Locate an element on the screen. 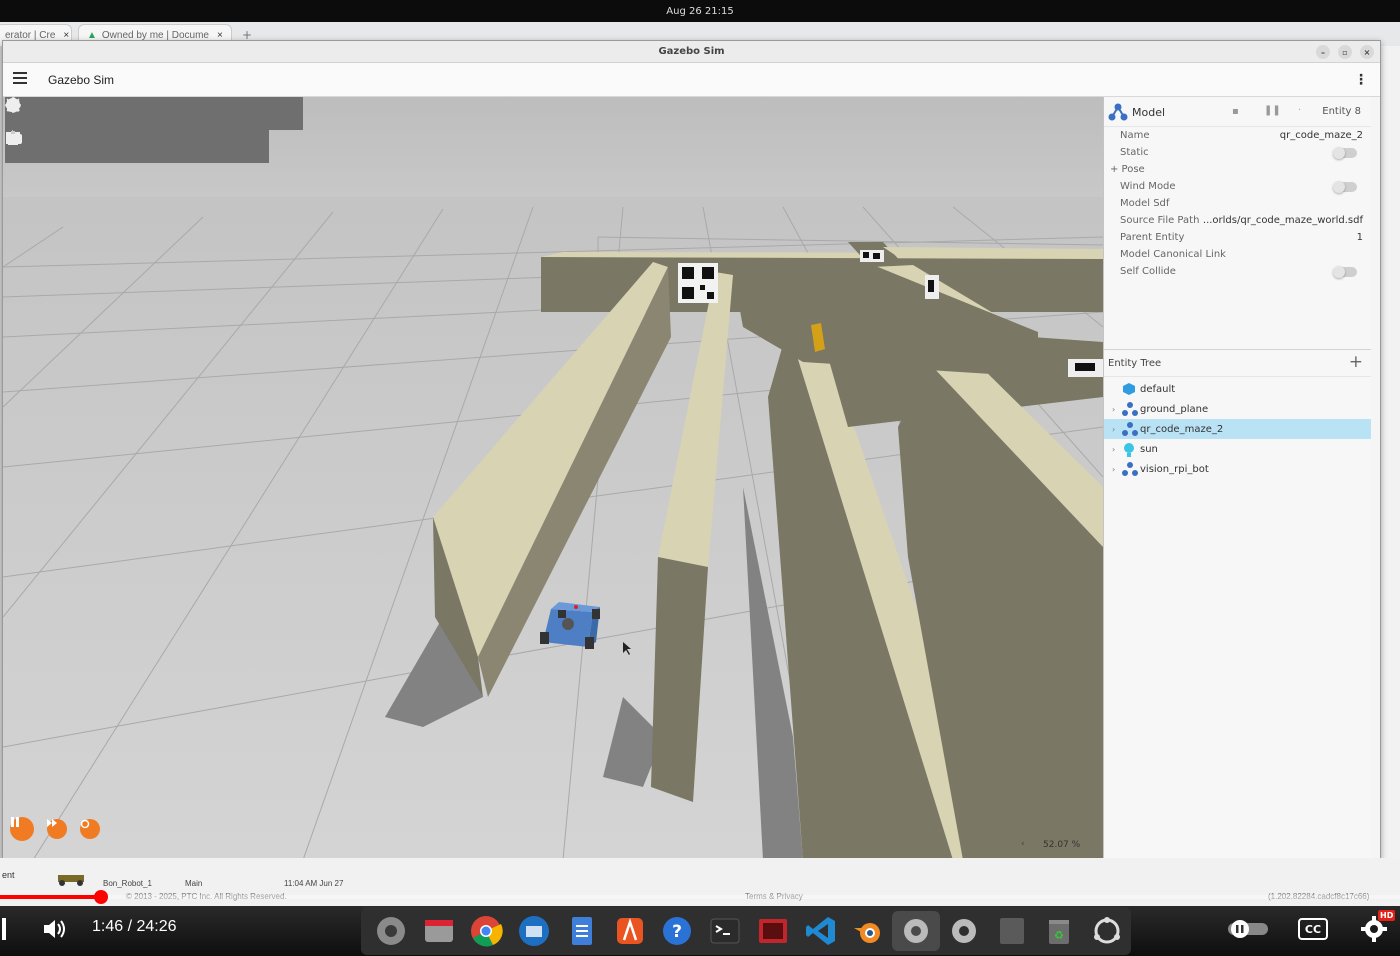 This screenshot has height=956, width=1400. video-scrubber-handle is located at coordinates (100, 897).